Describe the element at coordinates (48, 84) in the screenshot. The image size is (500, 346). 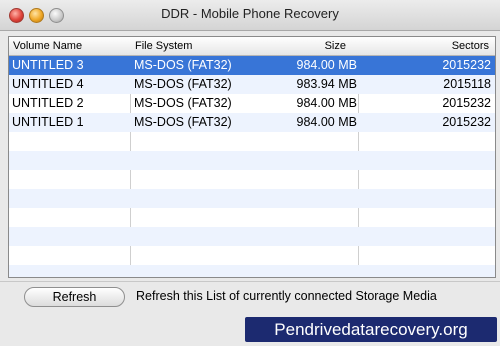
I see `volume-name-cell: UNTITLED 4` at that location.